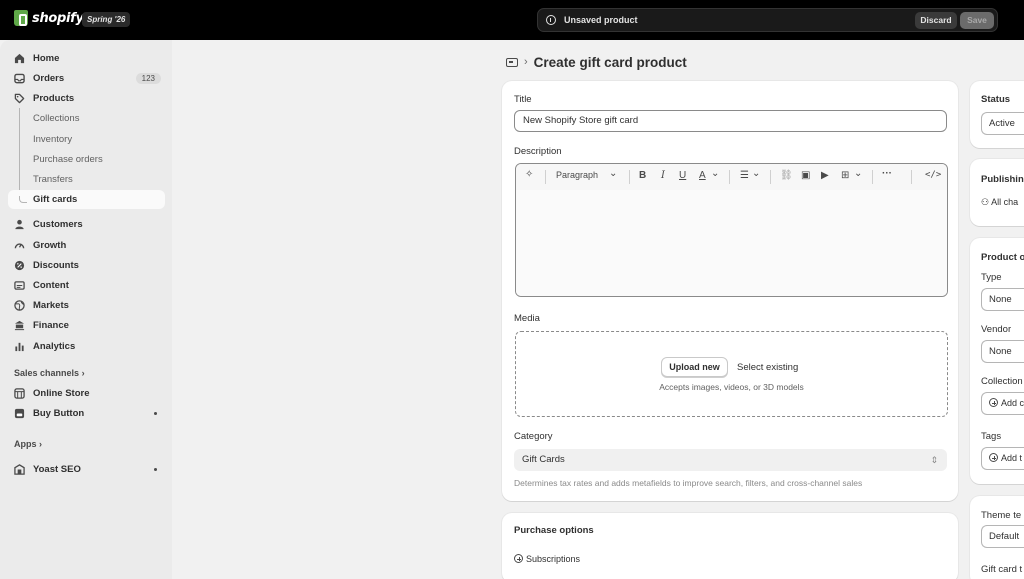 Image resolution: width=1024 pixels, height=579 pixels. Describe the element at coordinates (1012, 403) in the screenshot. I see `collections-value: Add c` at that location.